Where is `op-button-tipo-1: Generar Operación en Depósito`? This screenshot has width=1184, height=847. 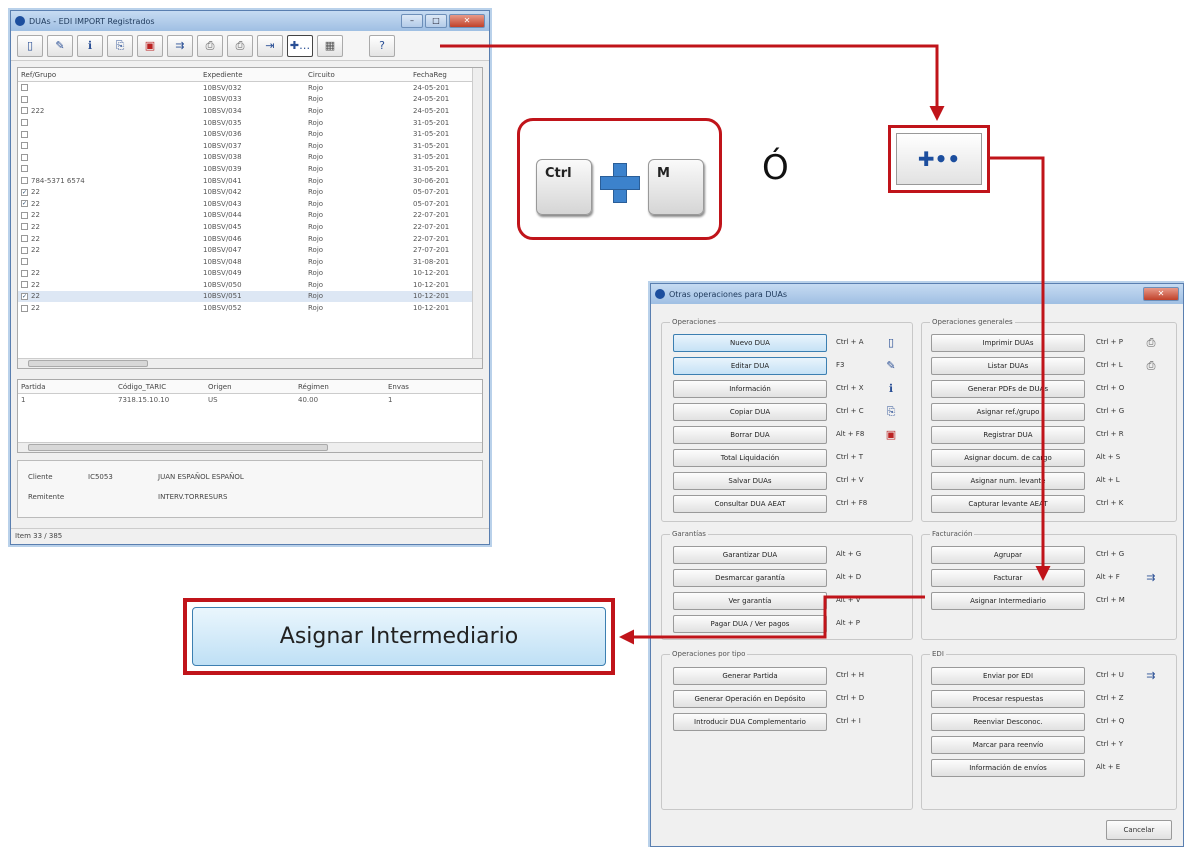 op-button-tipo-1: Generar Operación en Depósito is located at coordinates (750, 699).